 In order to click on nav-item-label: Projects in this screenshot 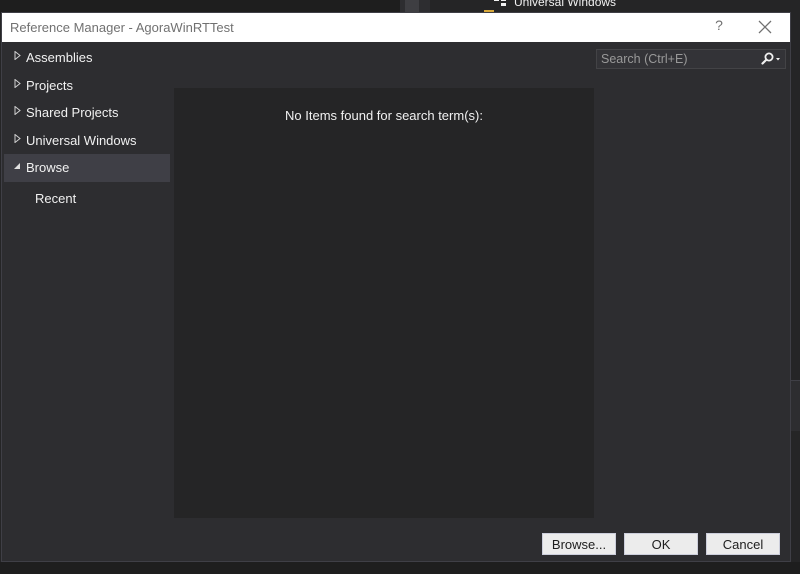, I will do `click(49, 85)`.